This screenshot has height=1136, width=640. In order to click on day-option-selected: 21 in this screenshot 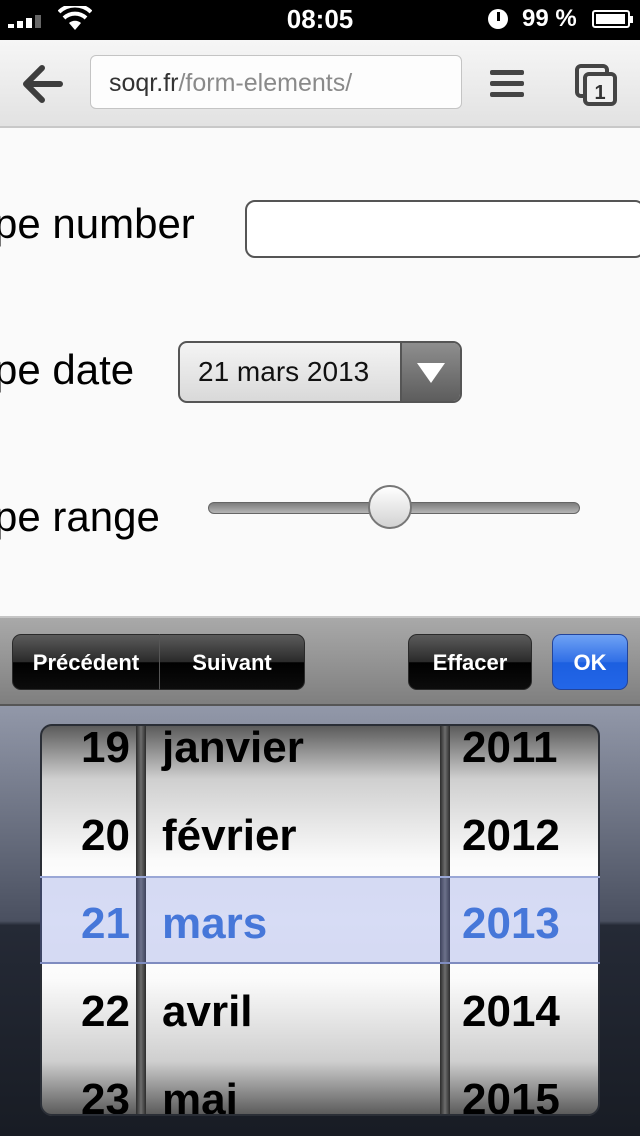, I will do `click(86, 924)`.